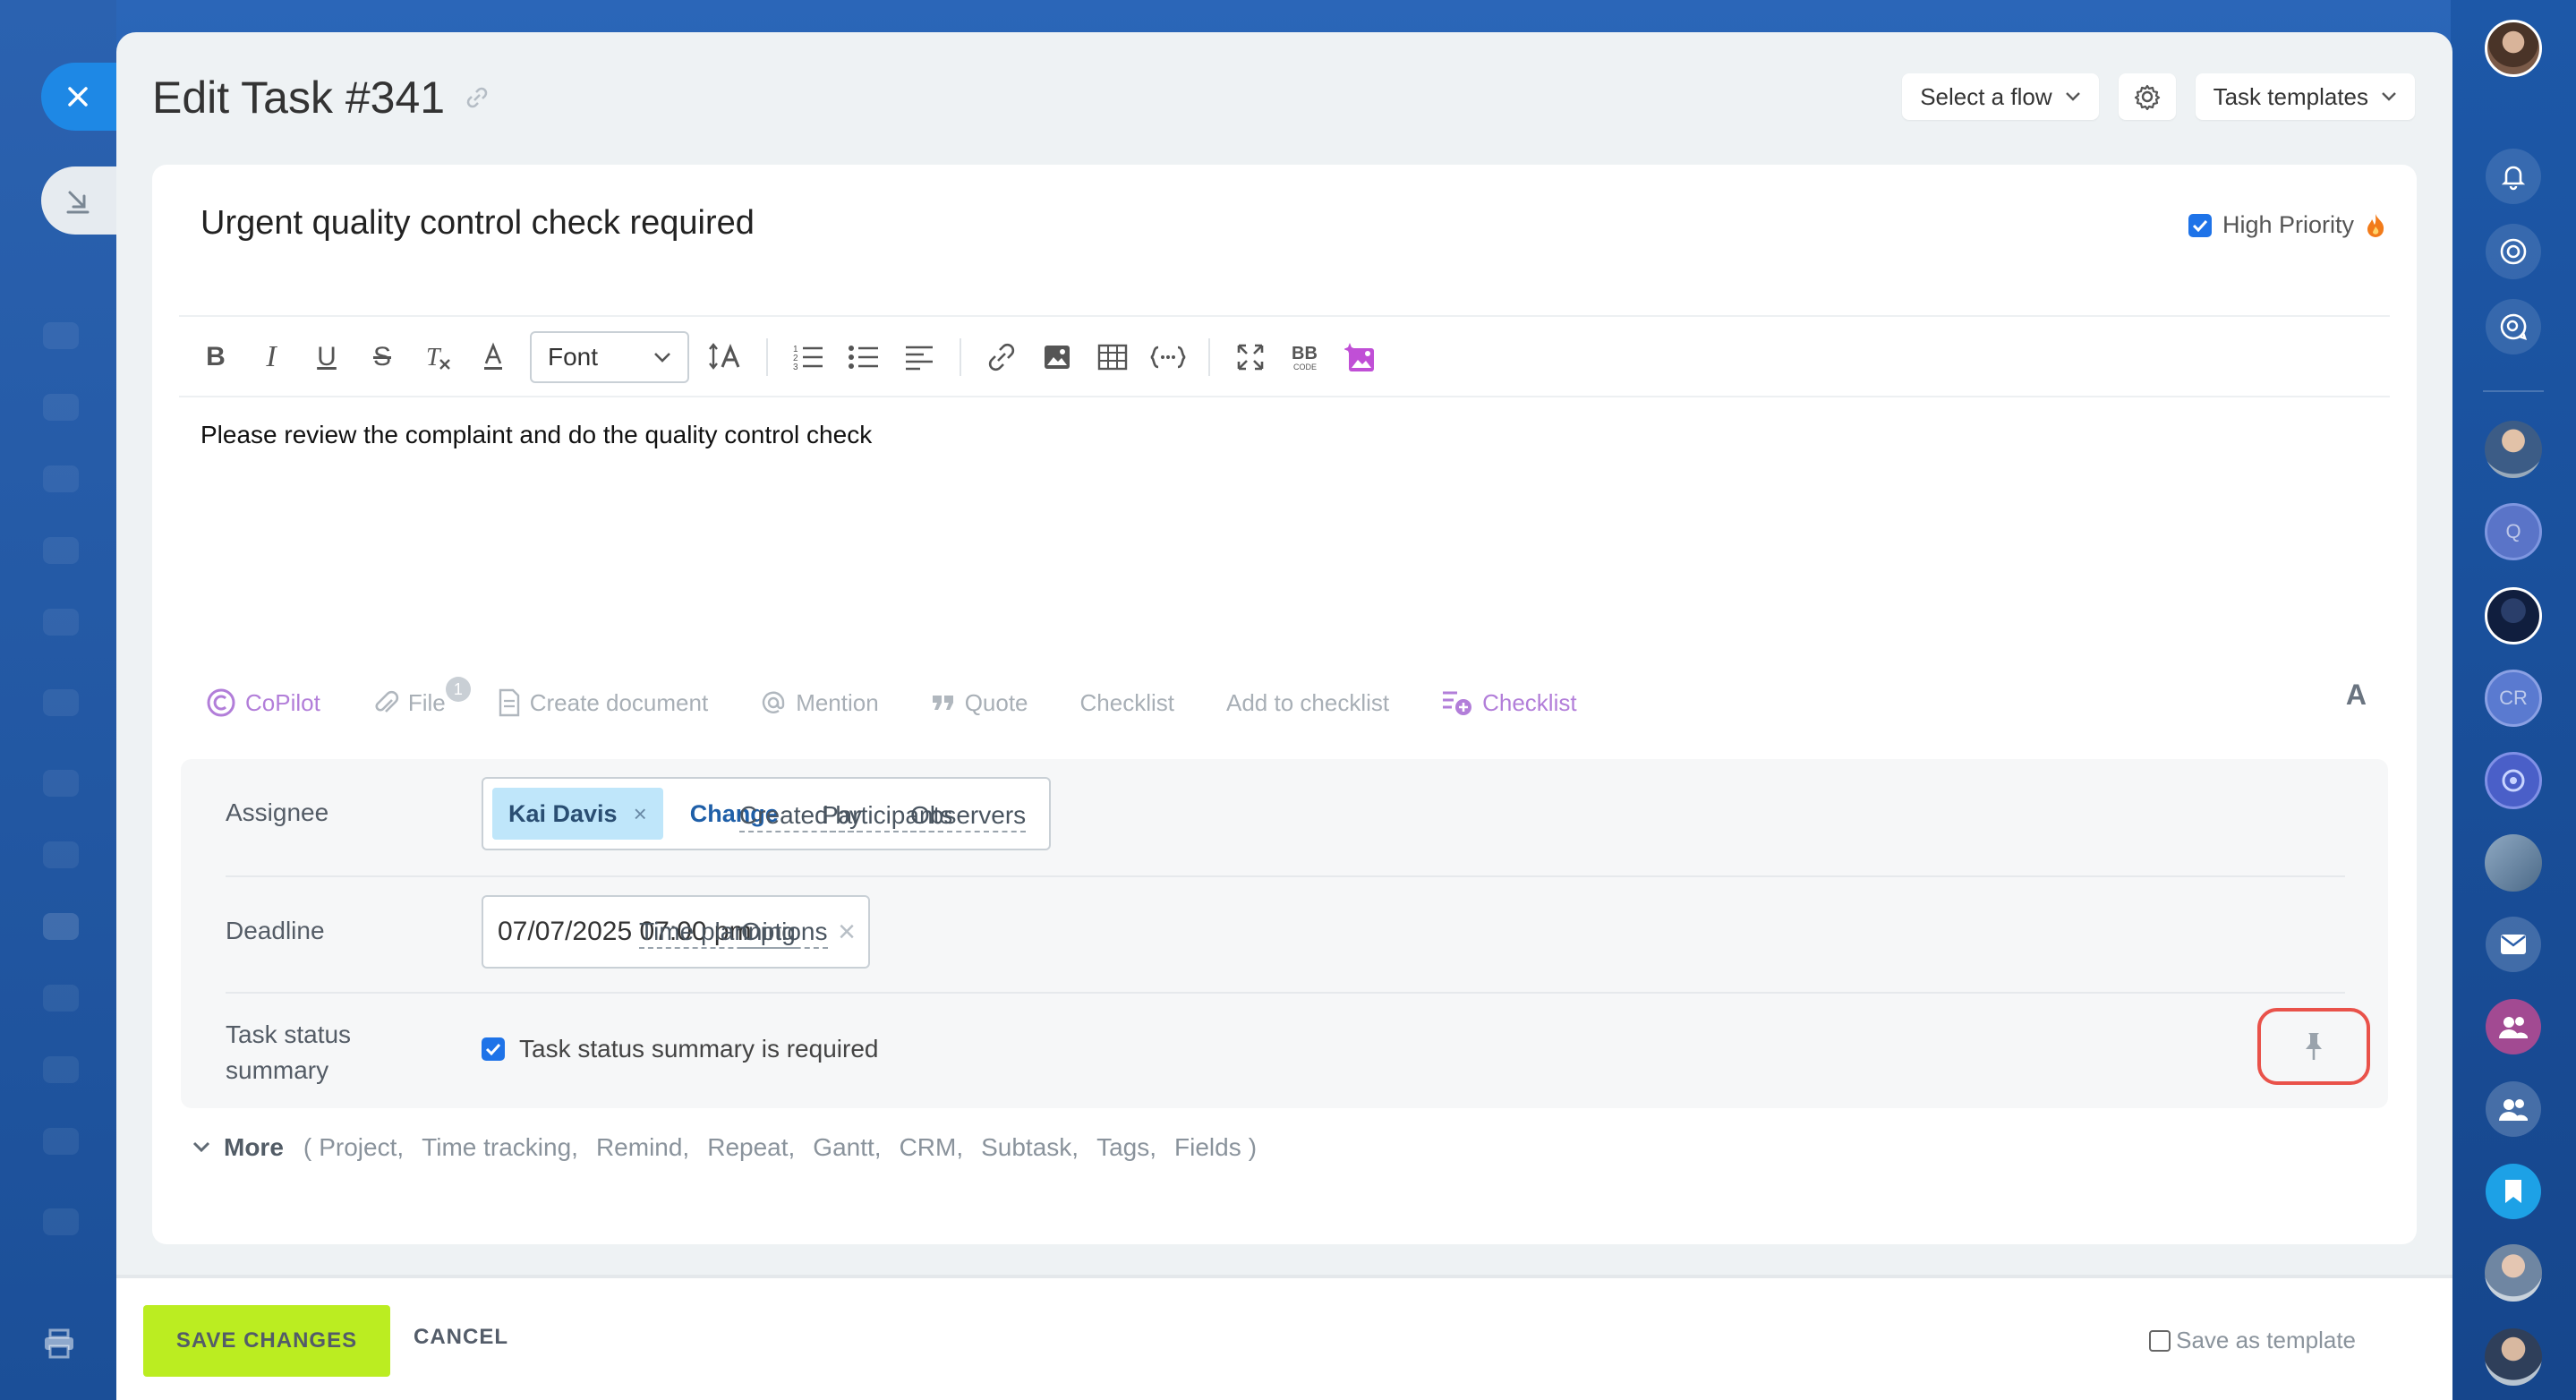 This screenshot has width=2576, height=1400. Describe the element at coordinates (1030, 1147) in the screenshot. I see `more-subtask: Subtask,` at that location.